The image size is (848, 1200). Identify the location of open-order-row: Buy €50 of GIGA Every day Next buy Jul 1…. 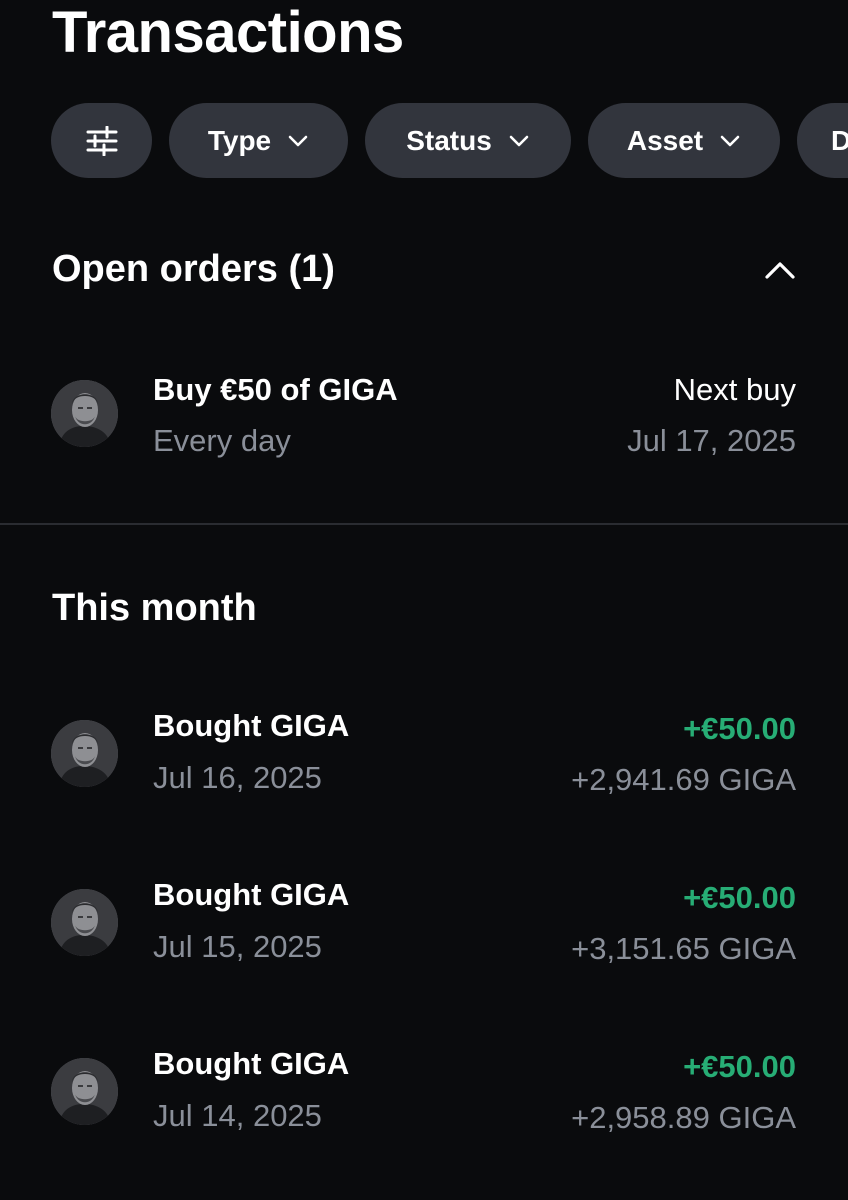
(424, 415).